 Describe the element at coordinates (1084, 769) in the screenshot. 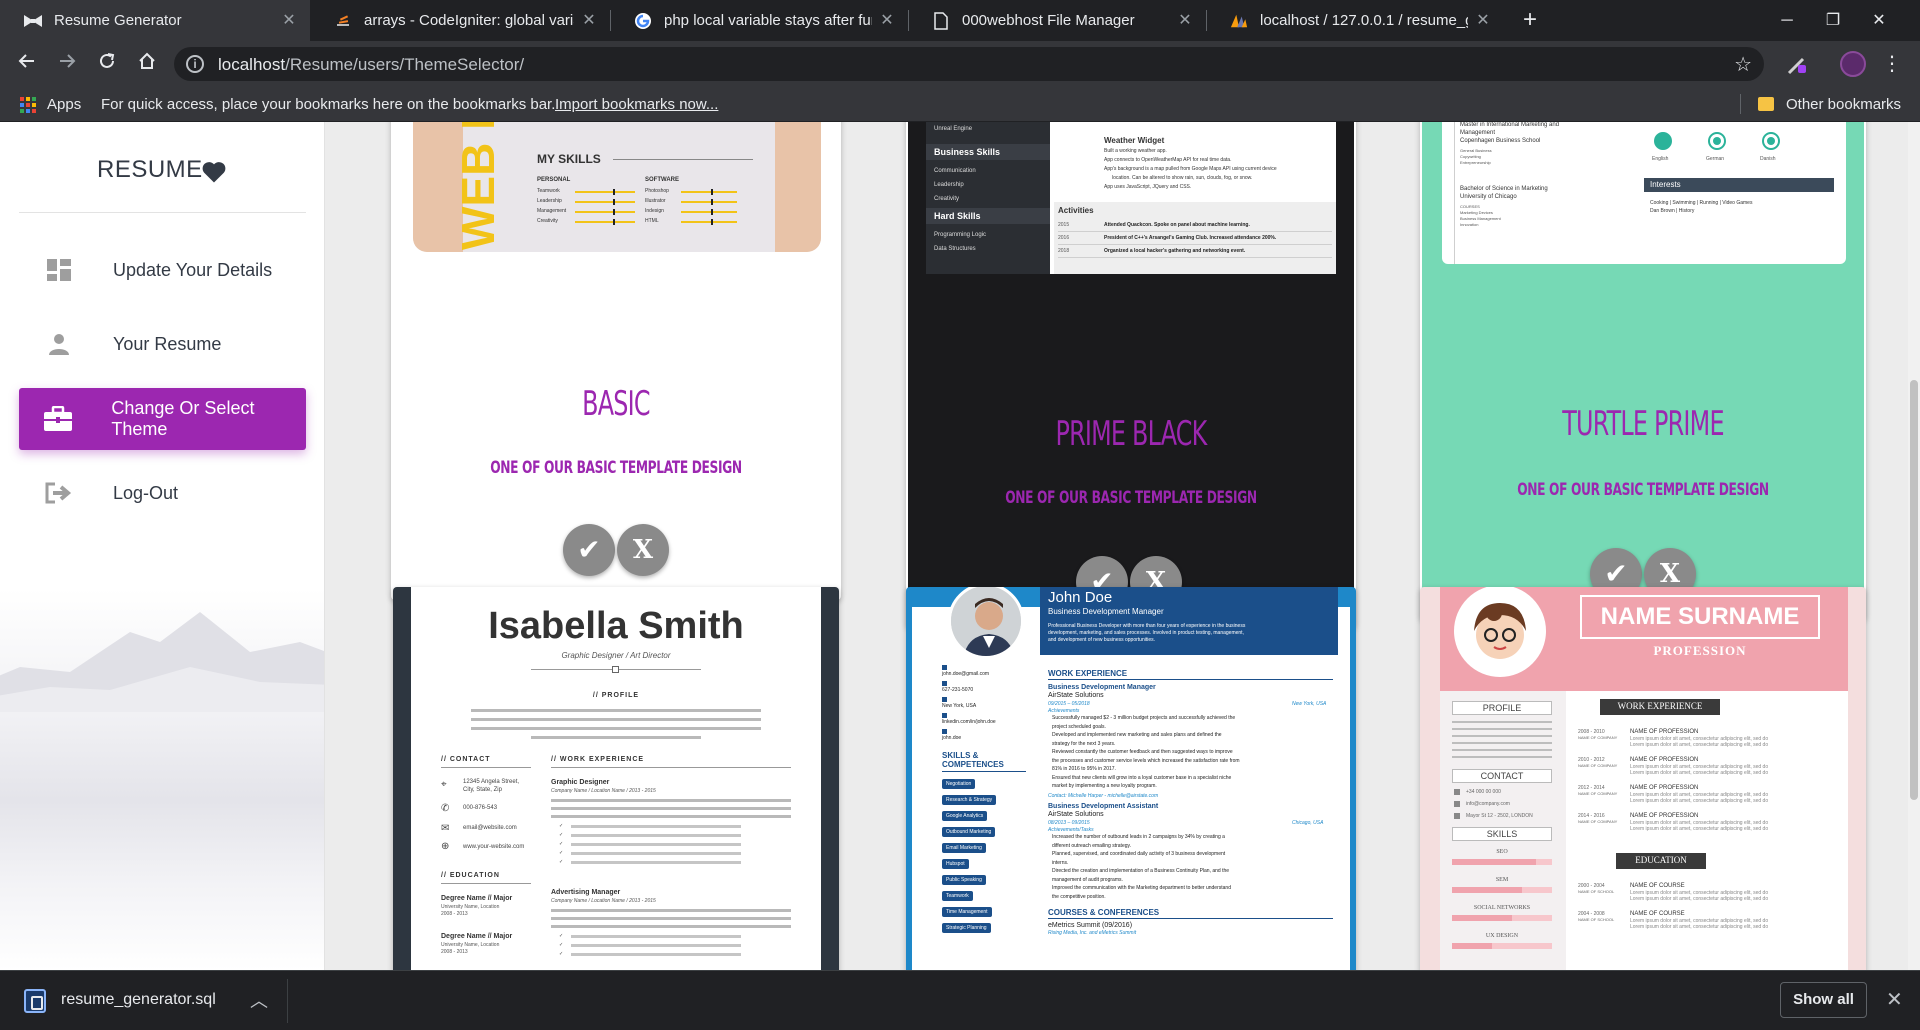

I see `preview-text: 81% in 2016 to 95% in 2017.` at that location.